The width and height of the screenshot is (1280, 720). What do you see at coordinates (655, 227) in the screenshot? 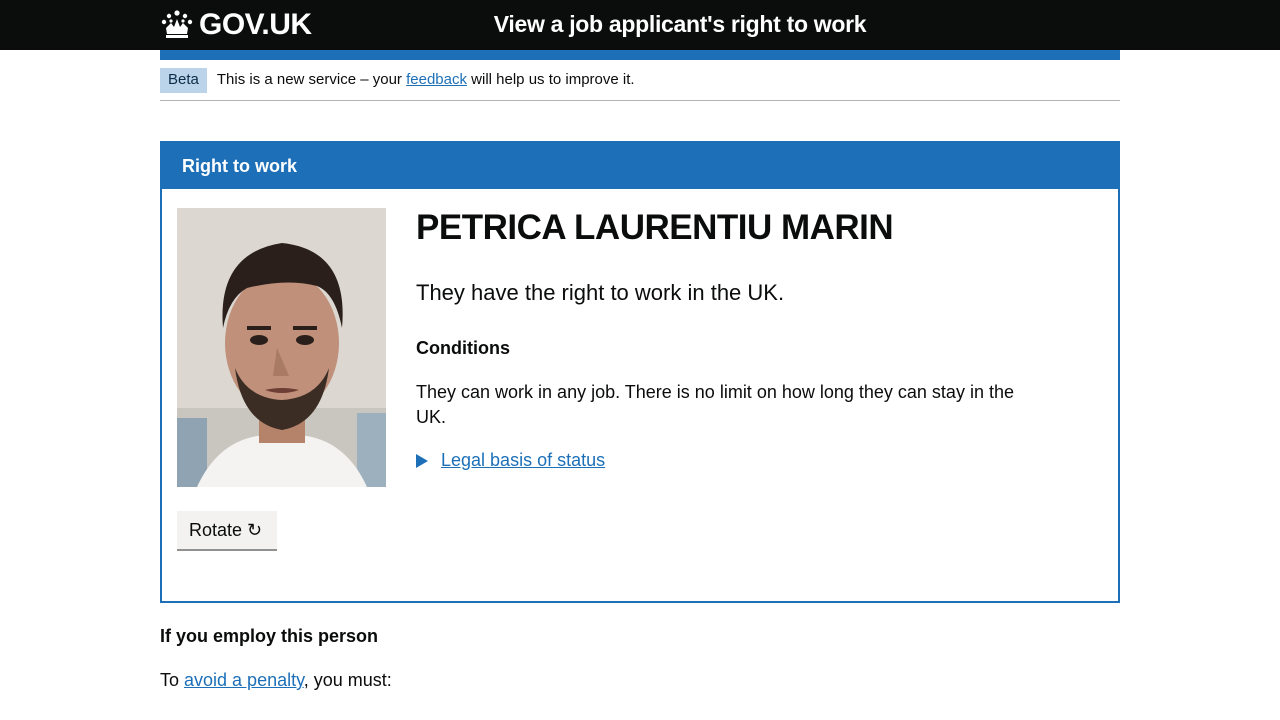
I see `applicant-name: PETRICA LAURENTIU MARIN` at bounding box center [655, 227].